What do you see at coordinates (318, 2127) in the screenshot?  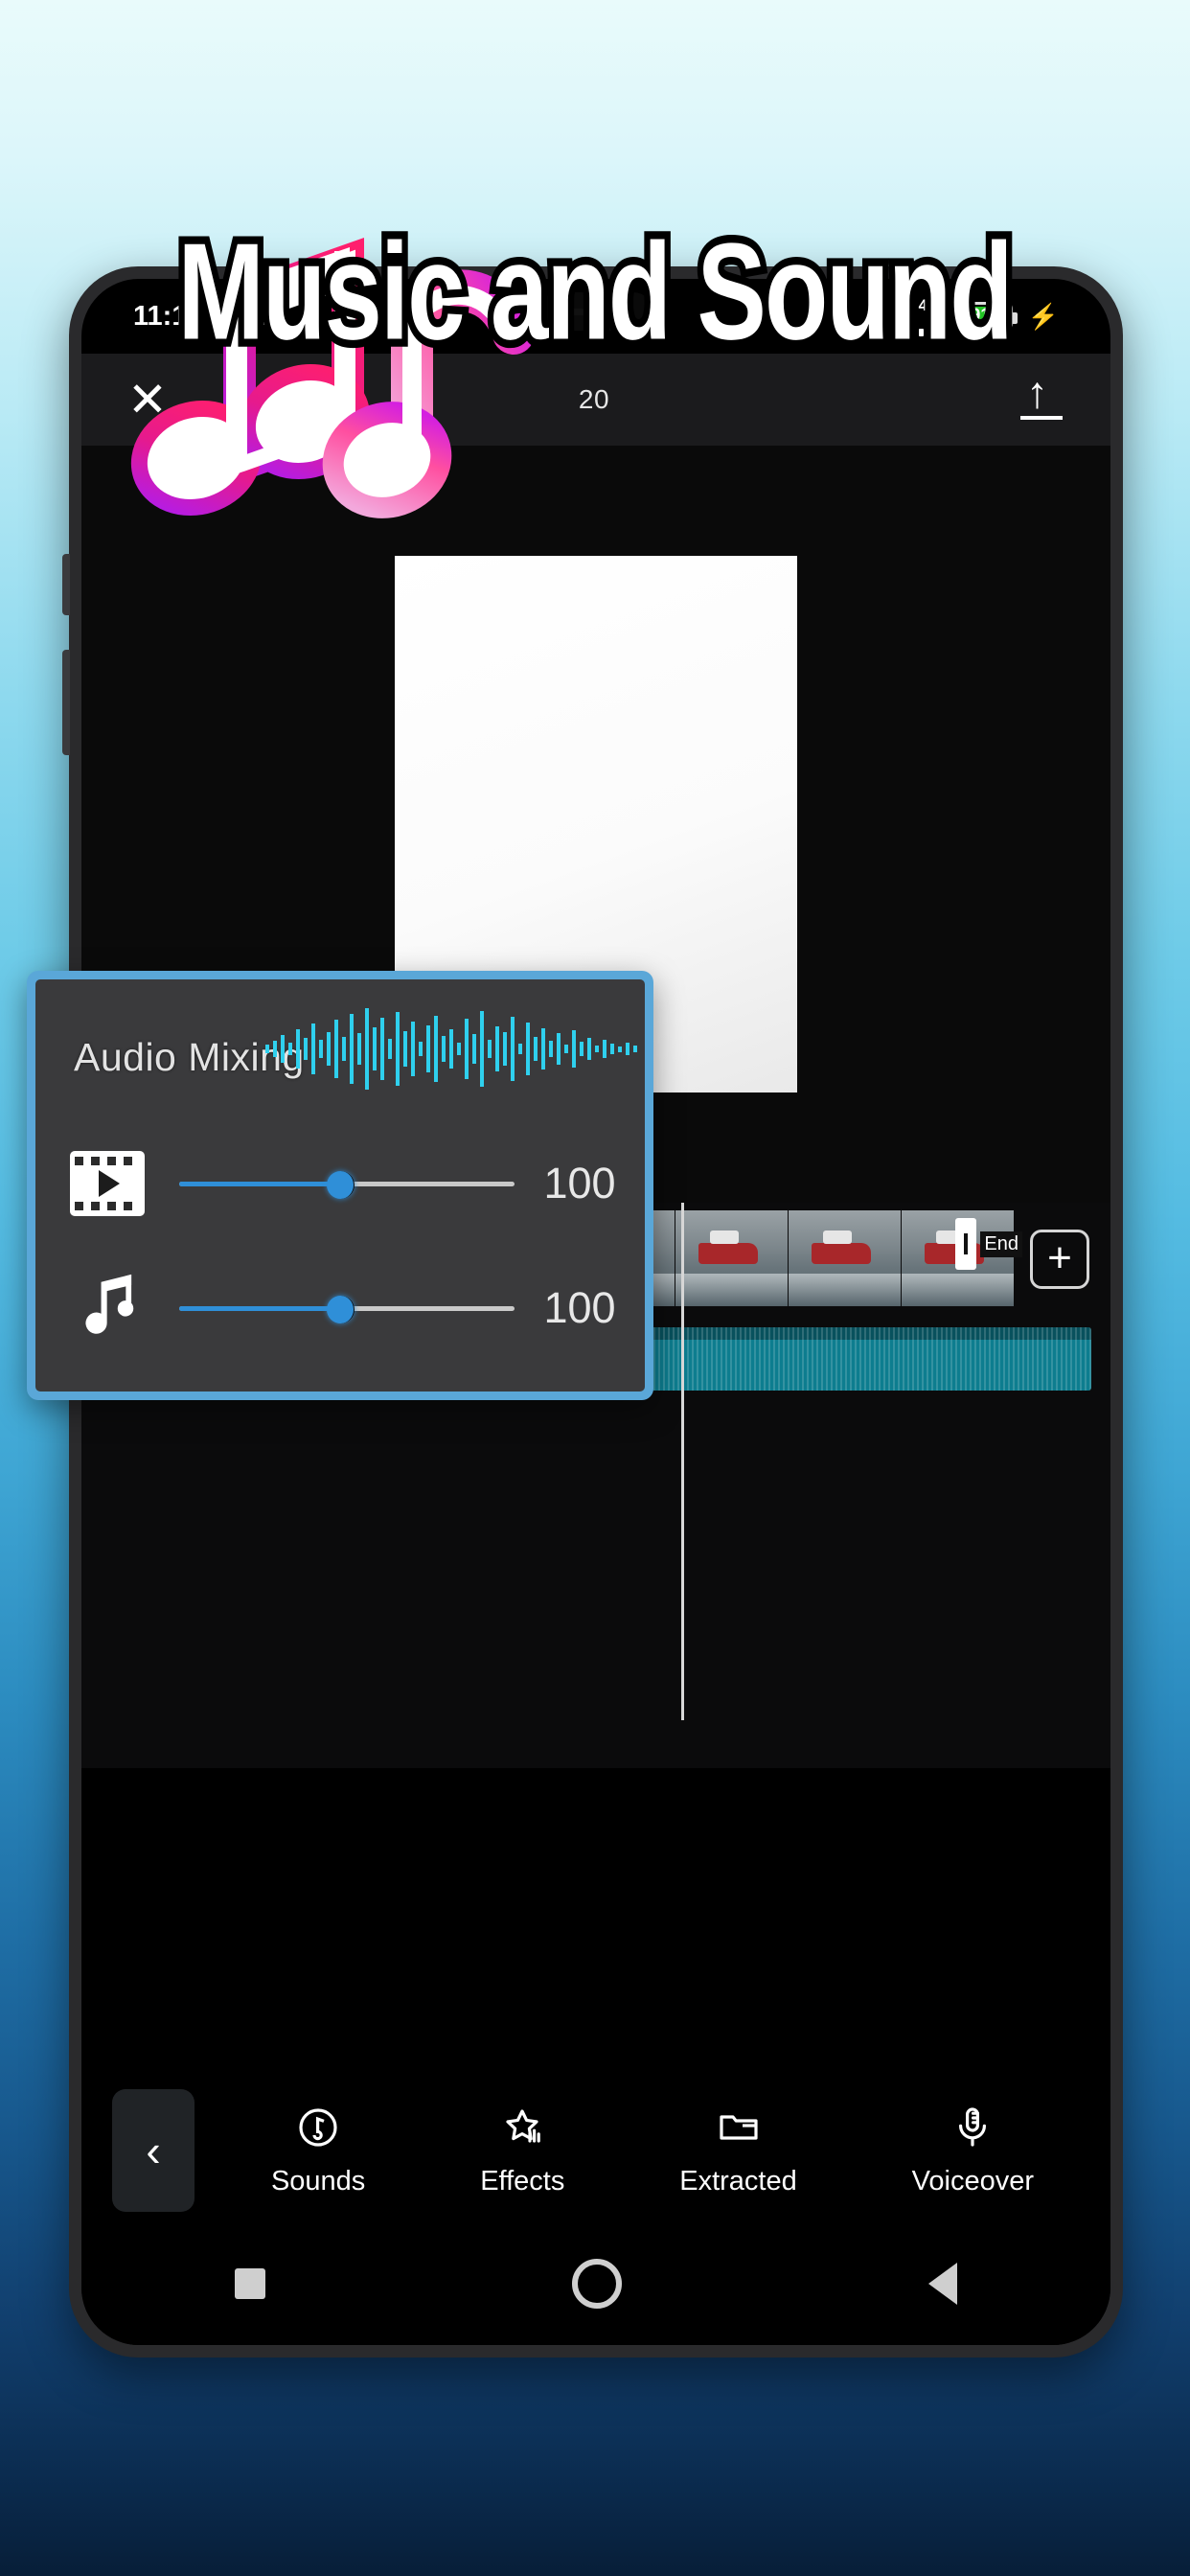 I see `music-disc-icon` at bounding box center [318, 2127].